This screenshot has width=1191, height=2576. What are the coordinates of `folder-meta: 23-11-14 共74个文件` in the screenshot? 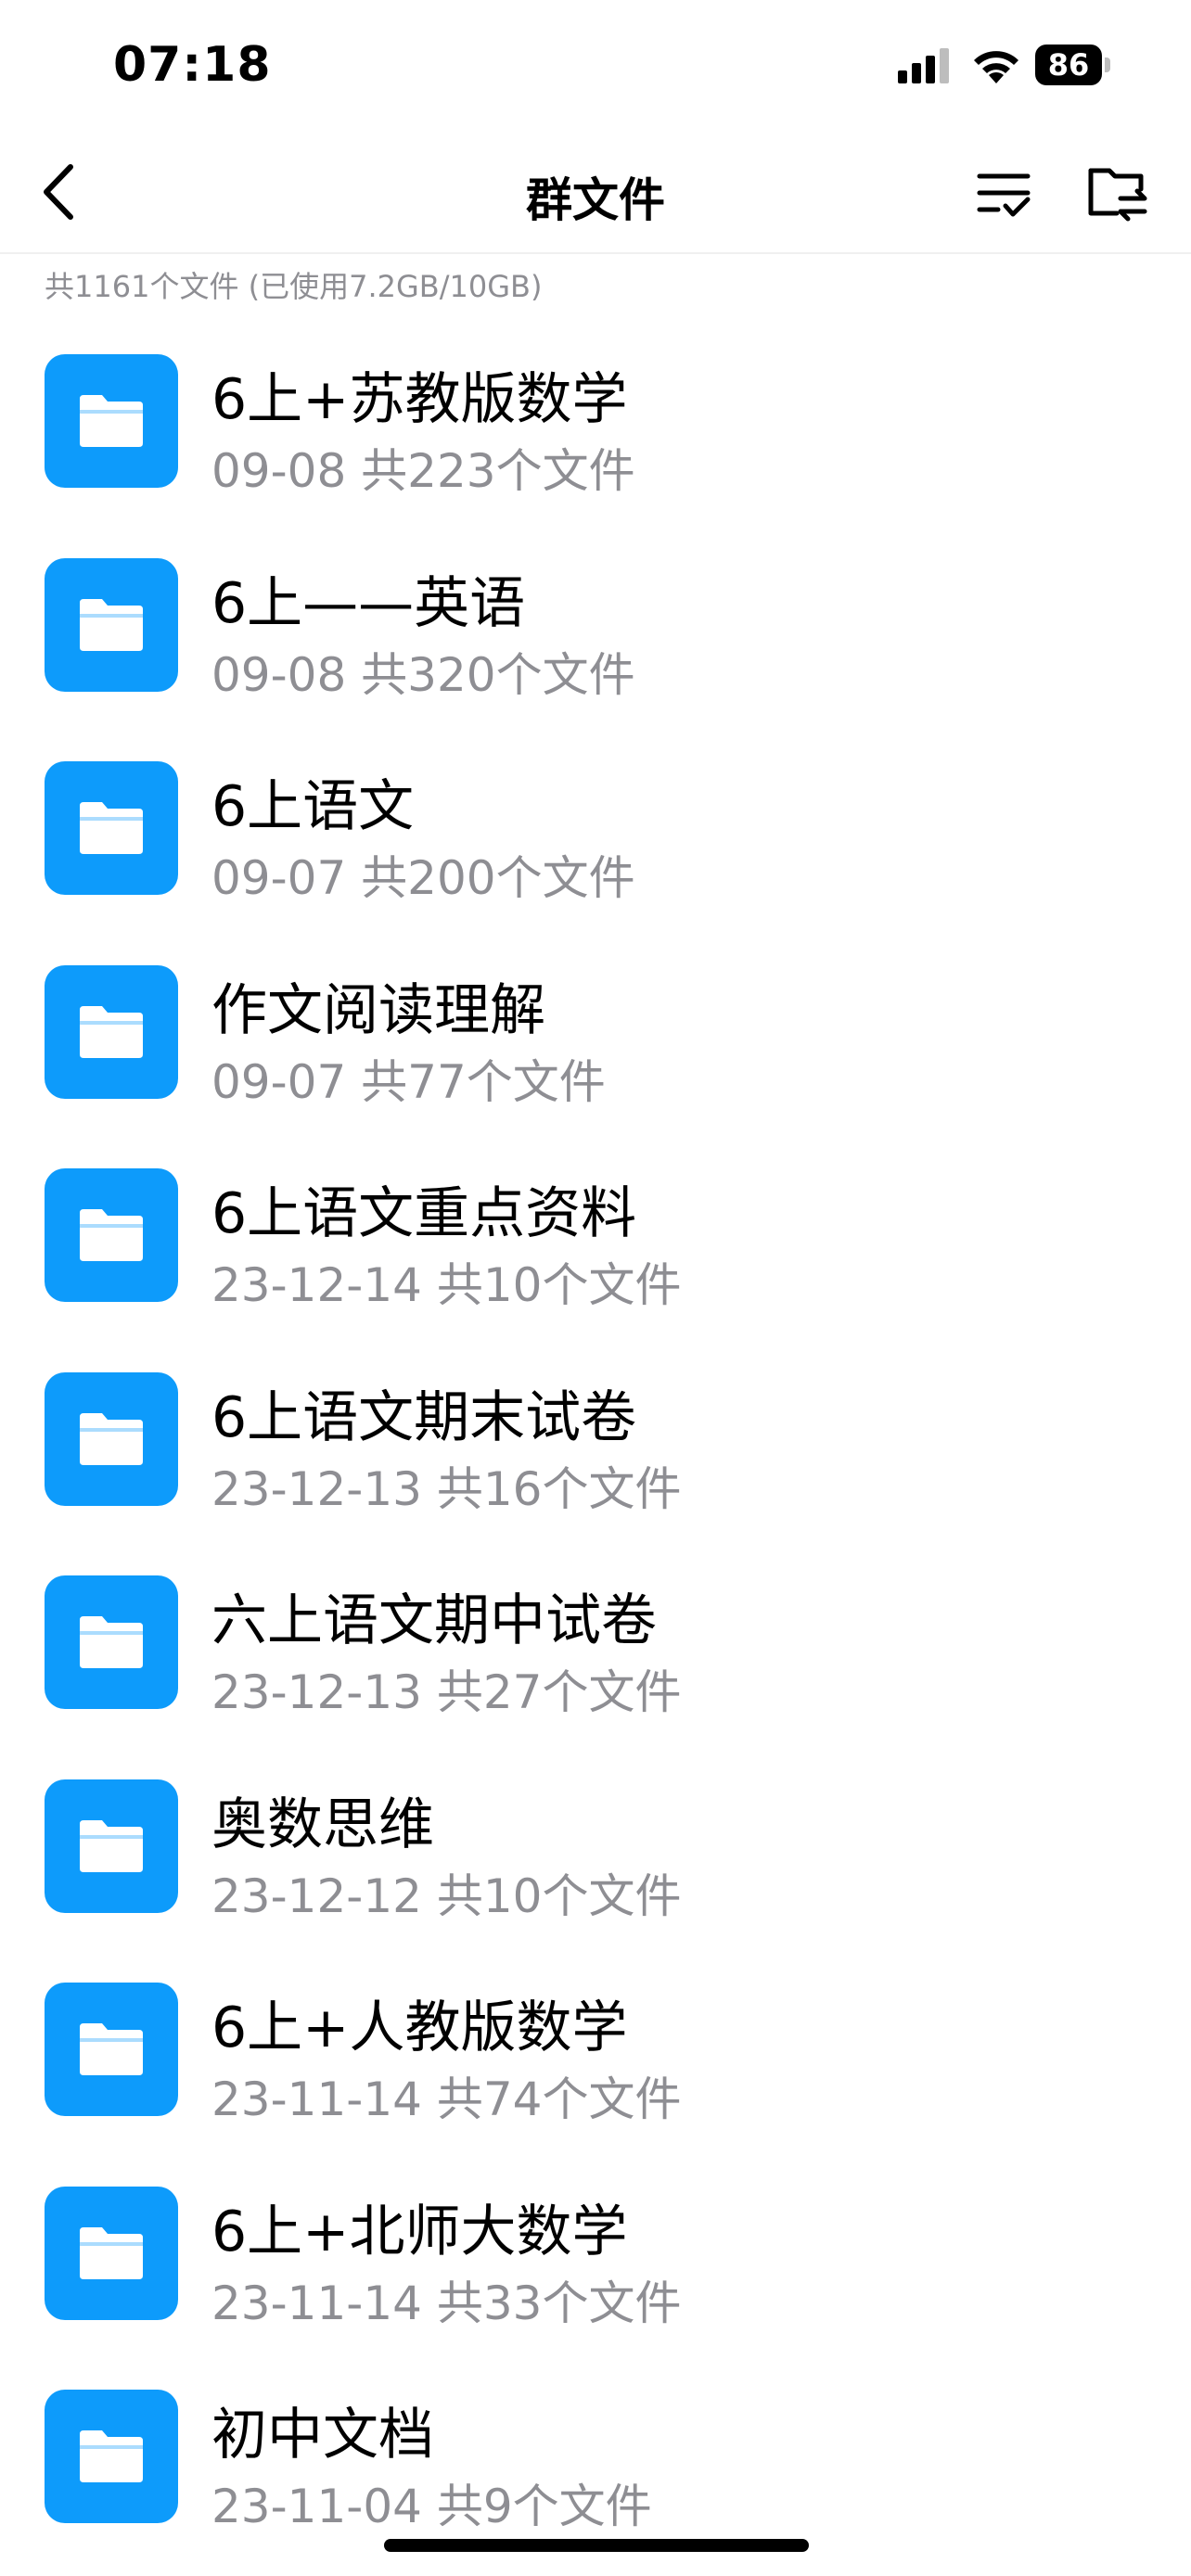 It's located at (446, 2099).